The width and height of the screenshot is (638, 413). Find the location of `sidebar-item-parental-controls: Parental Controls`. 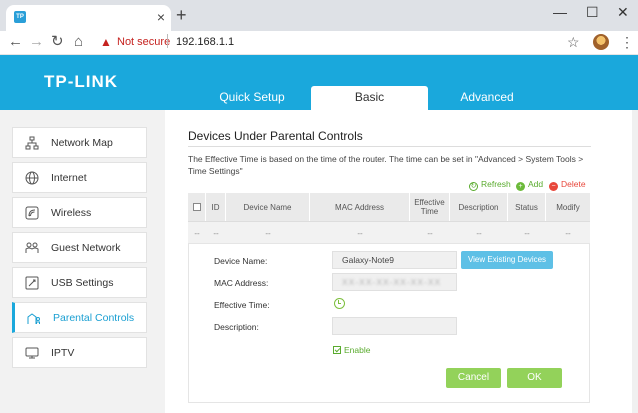

sidebar-item-parental-controls: Parental Controls is located at coordinates (79, 317).